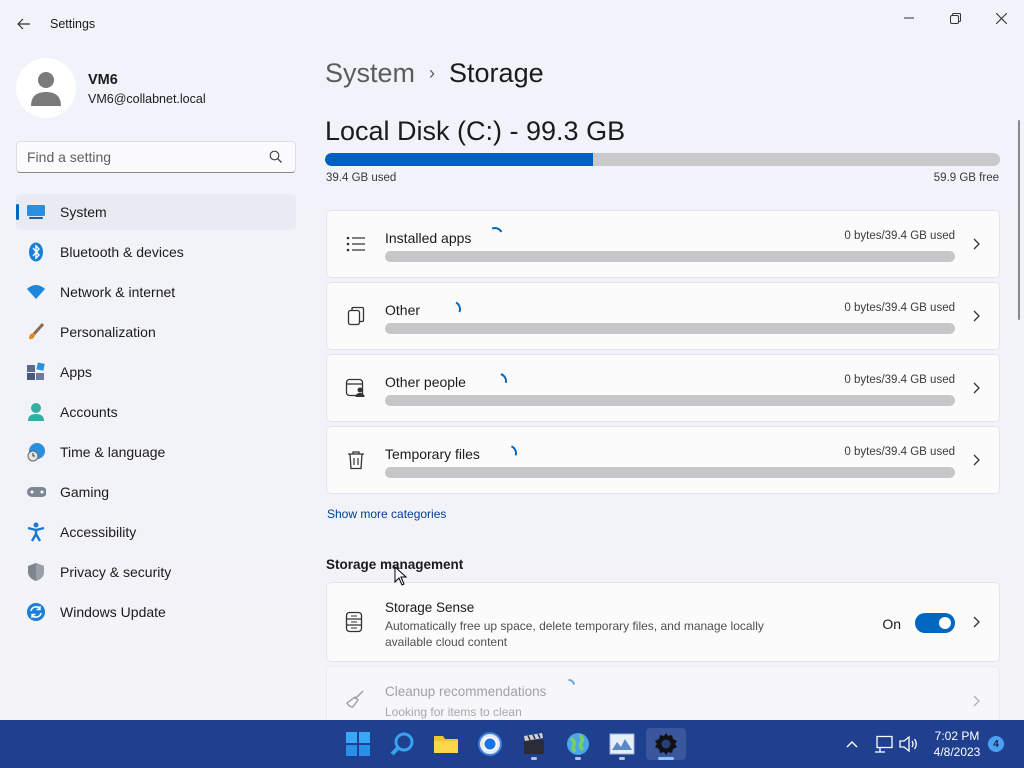  What do you see at coordinates (403, 310) in the screenshot?
I see `category-label: Other` at bounding box center [403, 310].